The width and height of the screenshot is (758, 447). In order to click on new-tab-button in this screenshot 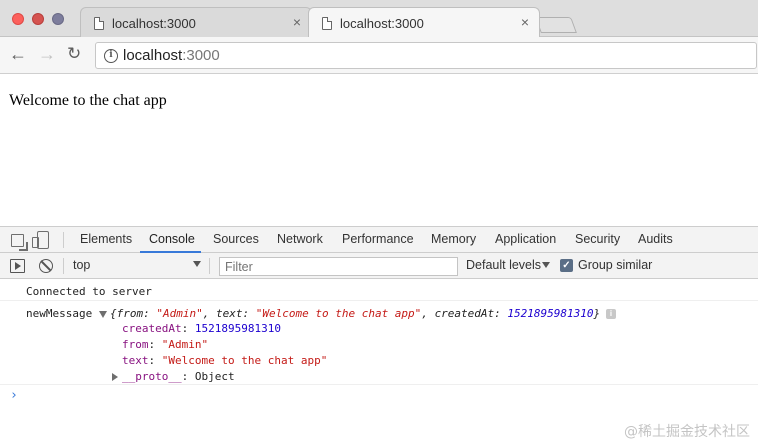, I will do `click(556, 25)`.